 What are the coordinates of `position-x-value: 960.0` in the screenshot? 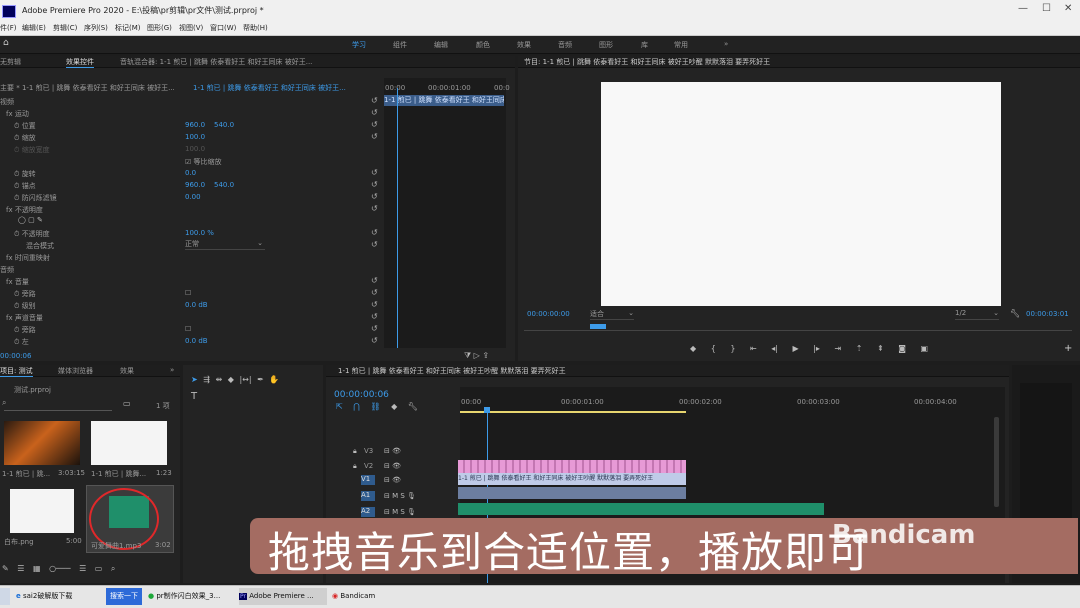 It's located at (195, 125).